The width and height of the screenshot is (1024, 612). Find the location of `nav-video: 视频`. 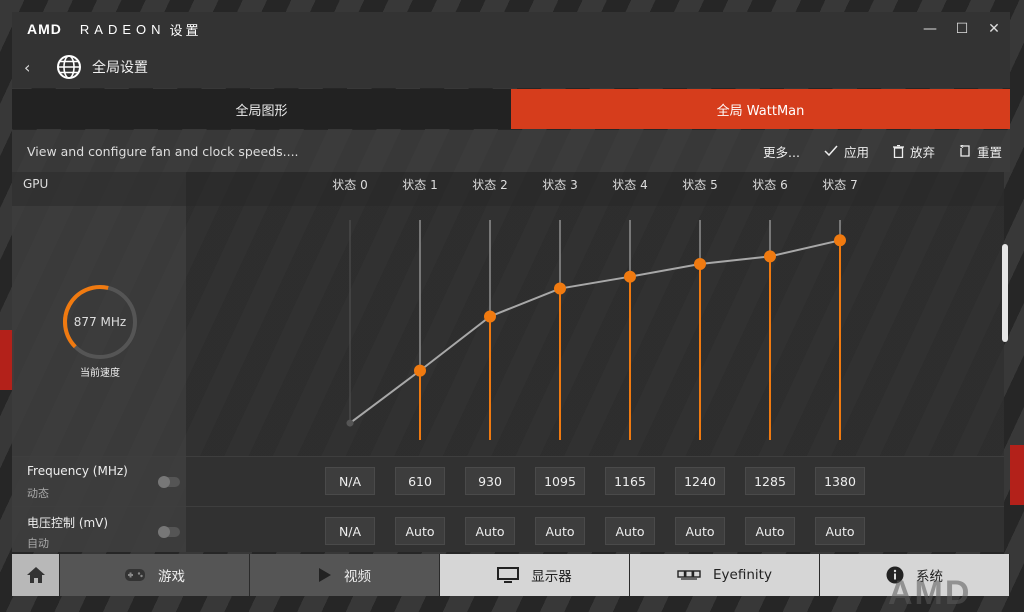

nav-video: 视频 is located at coordinates (345, 575).